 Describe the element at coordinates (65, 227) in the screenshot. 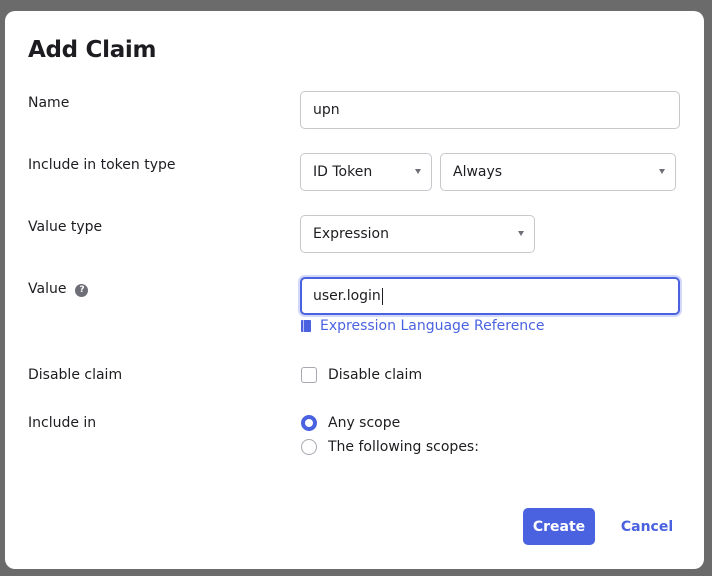

I see `value-type-label: Value type` at that location.